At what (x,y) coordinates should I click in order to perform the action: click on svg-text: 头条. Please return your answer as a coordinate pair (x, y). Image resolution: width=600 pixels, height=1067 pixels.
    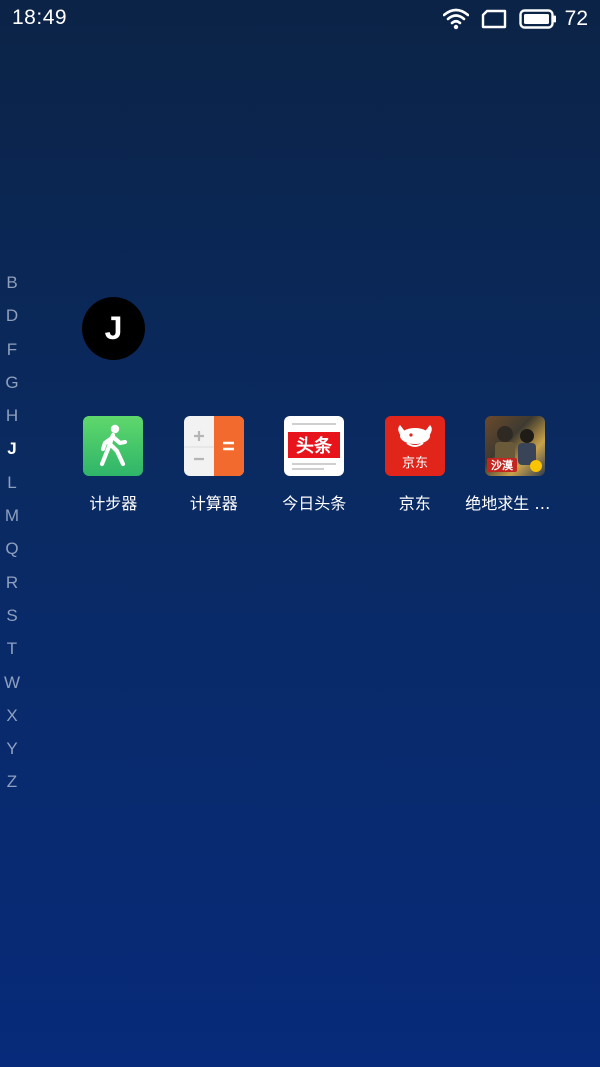
    Looking at the image, I should click on (314, 446).